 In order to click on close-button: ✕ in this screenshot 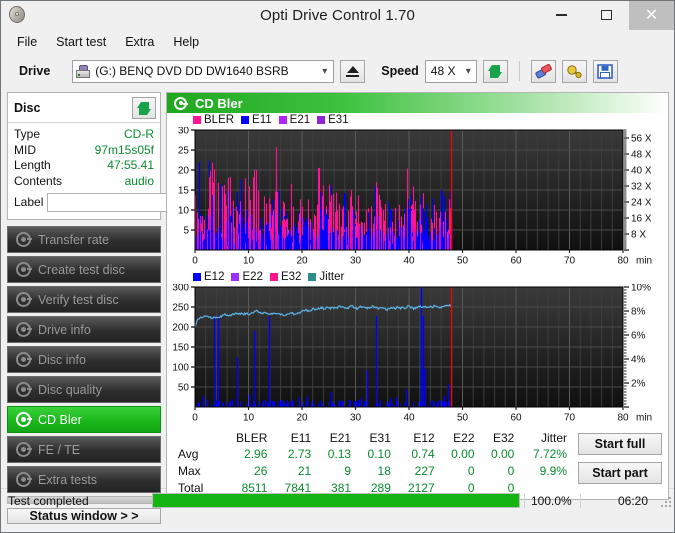, I will do `click(651, 15)`.